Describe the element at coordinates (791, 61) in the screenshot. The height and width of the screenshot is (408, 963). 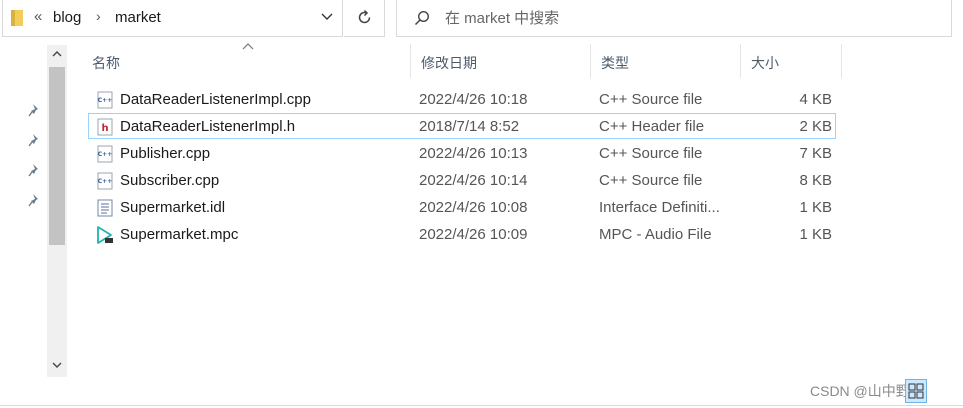
I see `column-header-size: 大小` at that location.